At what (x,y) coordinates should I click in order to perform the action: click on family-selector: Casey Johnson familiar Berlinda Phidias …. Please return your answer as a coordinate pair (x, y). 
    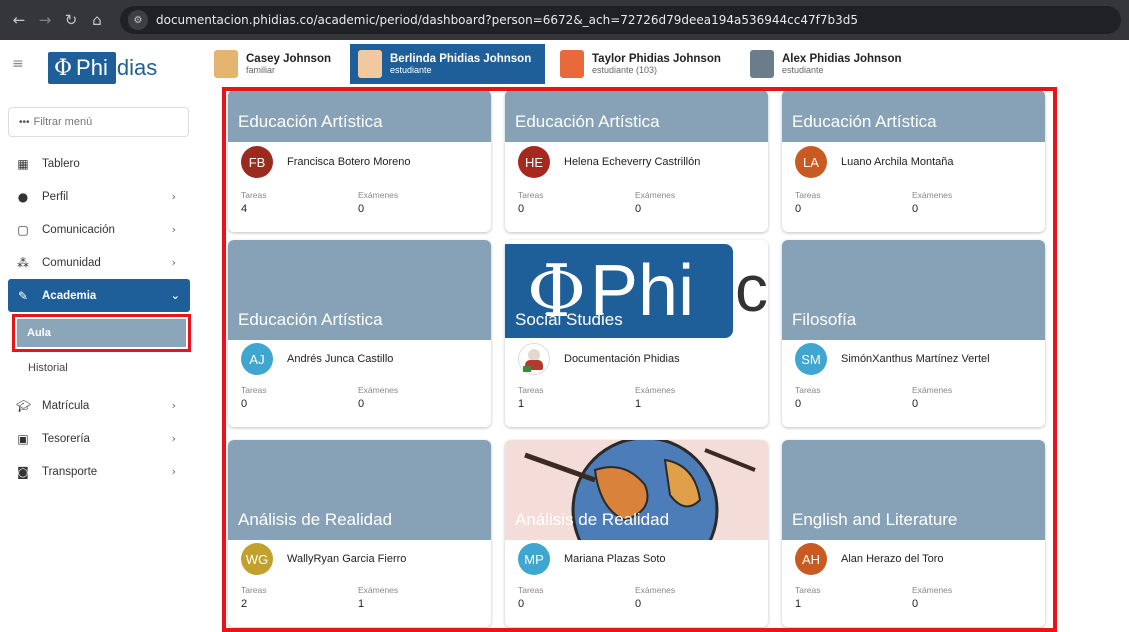
    Looking at the image, I should click on (664, 62).